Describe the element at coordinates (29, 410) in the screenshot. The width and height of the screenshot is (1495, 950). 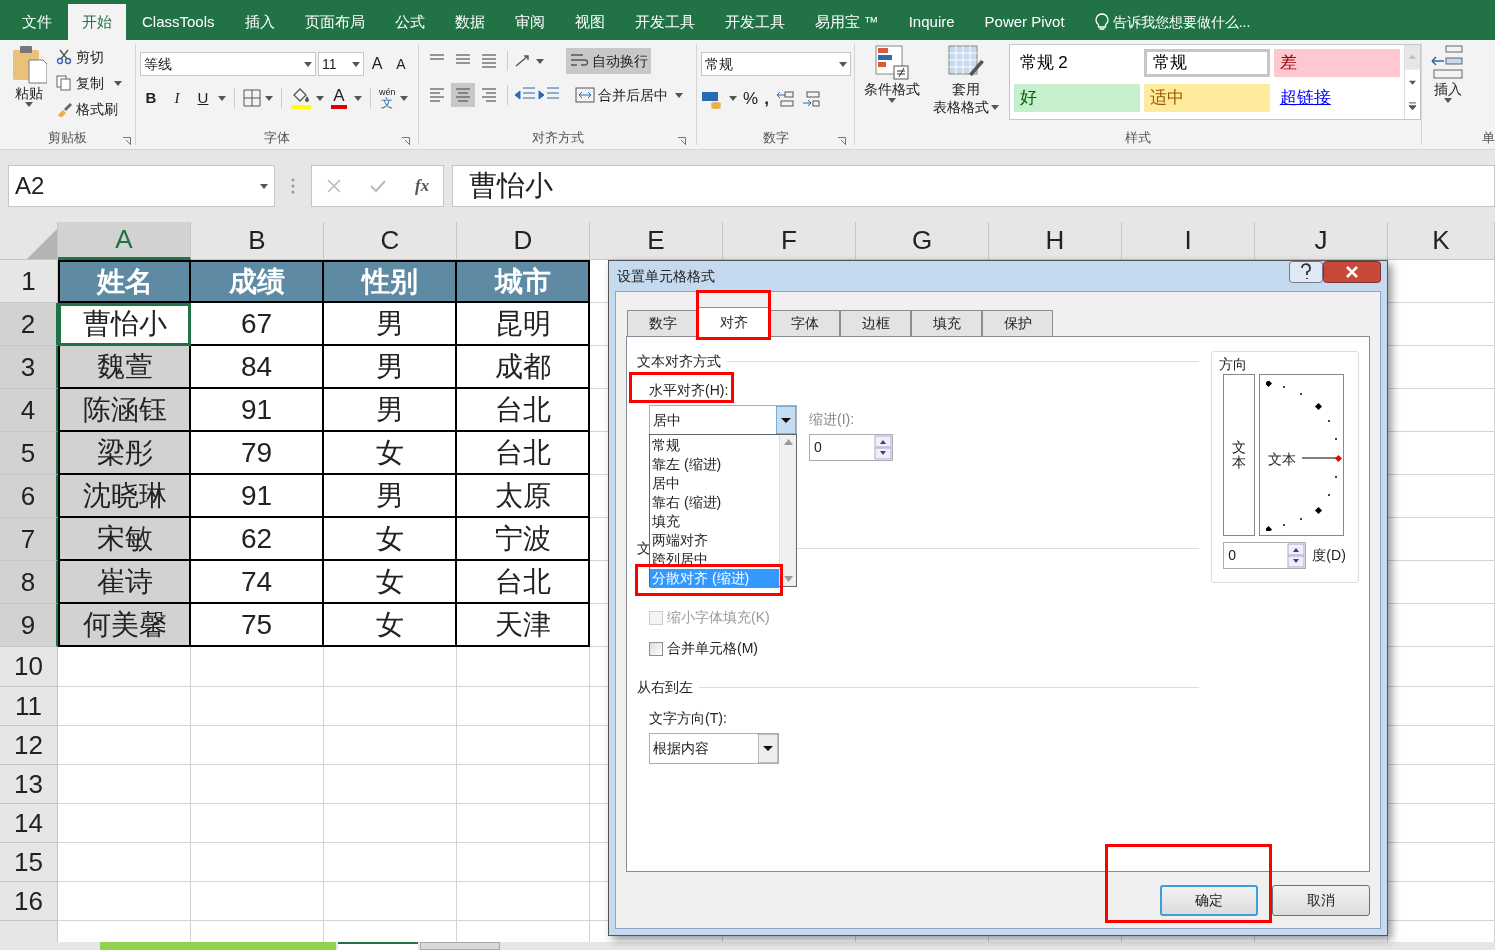
I see `row-header: 4` at that location.